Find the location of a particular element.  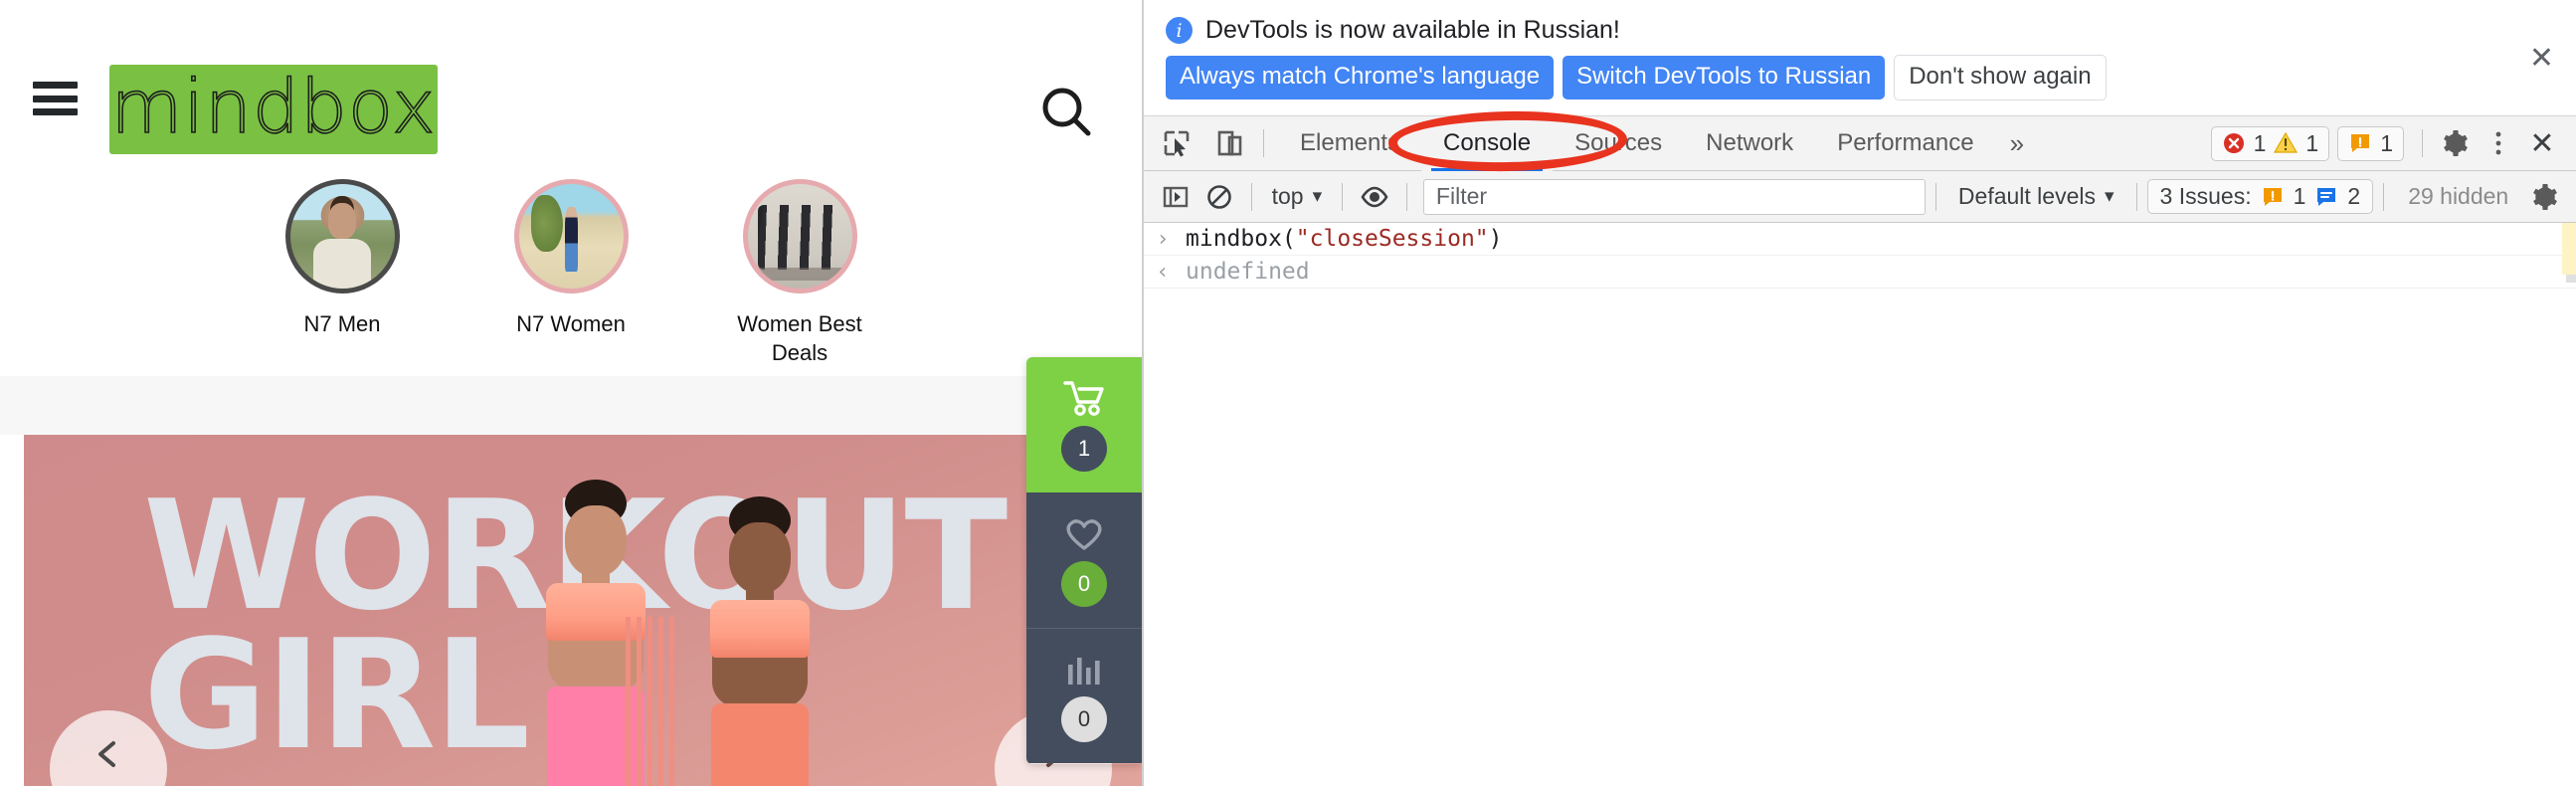

more-vertical-icon is located at coordinates (2498, 143).